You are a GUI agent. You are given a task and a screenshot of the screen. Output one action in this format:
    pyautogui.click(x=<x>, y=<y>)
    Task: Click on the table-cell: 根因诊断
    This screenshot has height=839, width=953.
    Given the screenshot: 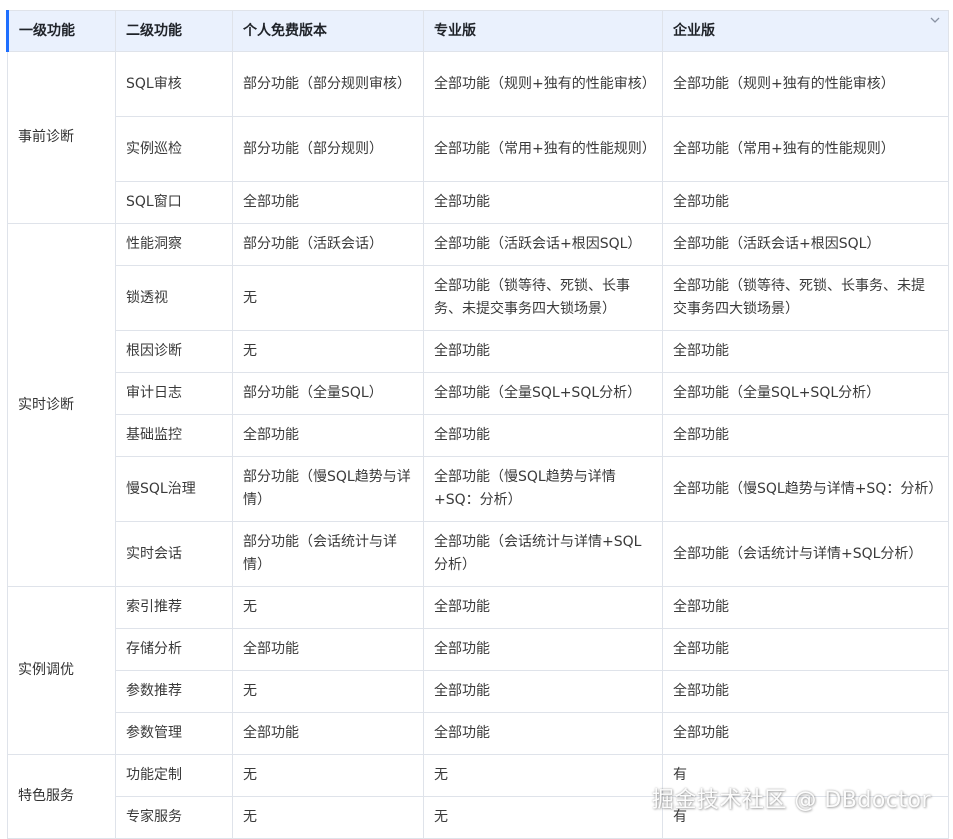 What is the action you would take?
    pyautogui.click(x=174, y=351)
    